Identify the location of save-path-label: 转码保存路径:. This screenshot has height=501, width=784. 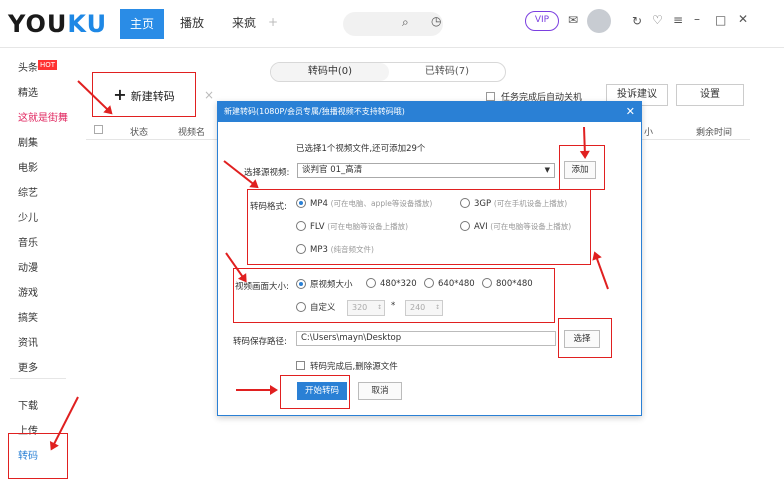
(260, 342).